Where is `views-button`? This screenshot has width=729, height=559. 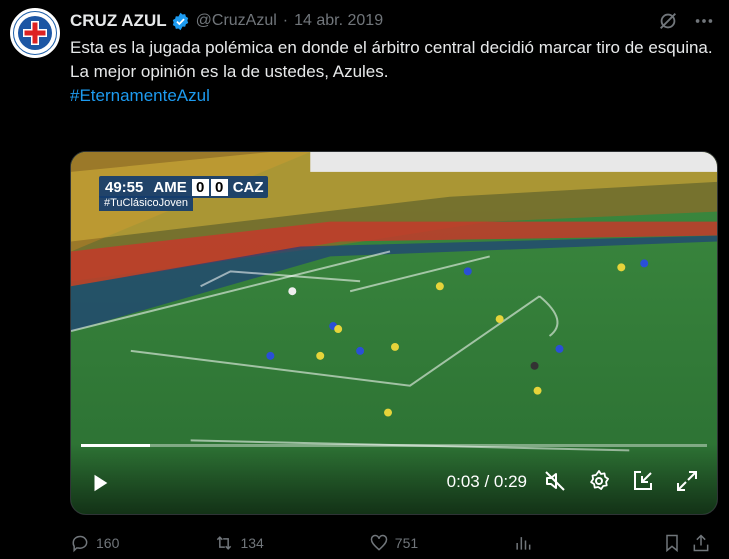
views-button is located at coordinates (587, 543).